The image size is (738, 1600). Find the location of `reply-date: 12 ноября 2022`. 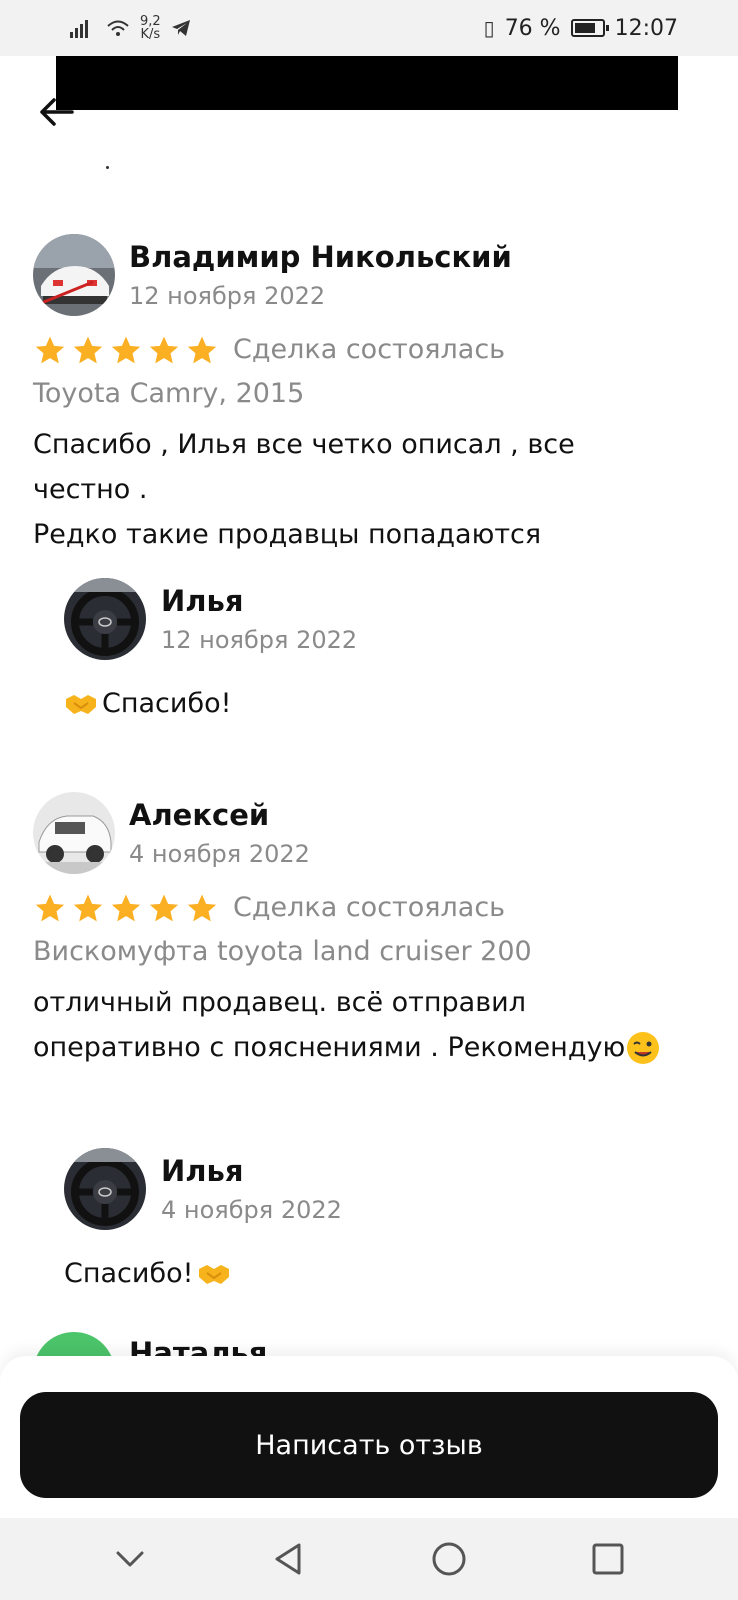

reply-date: 12 ноября 2022 is located at coordinates (259, 640).